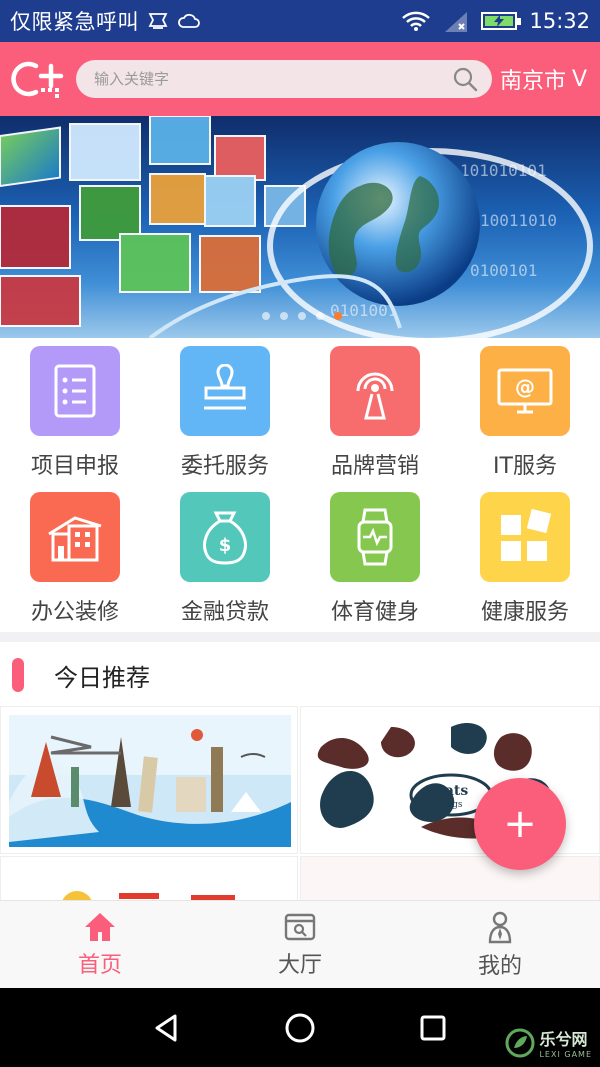 This screenshot has height=1067, width=600. I want to click on tab-hall: 大厅, so click(300, 944).